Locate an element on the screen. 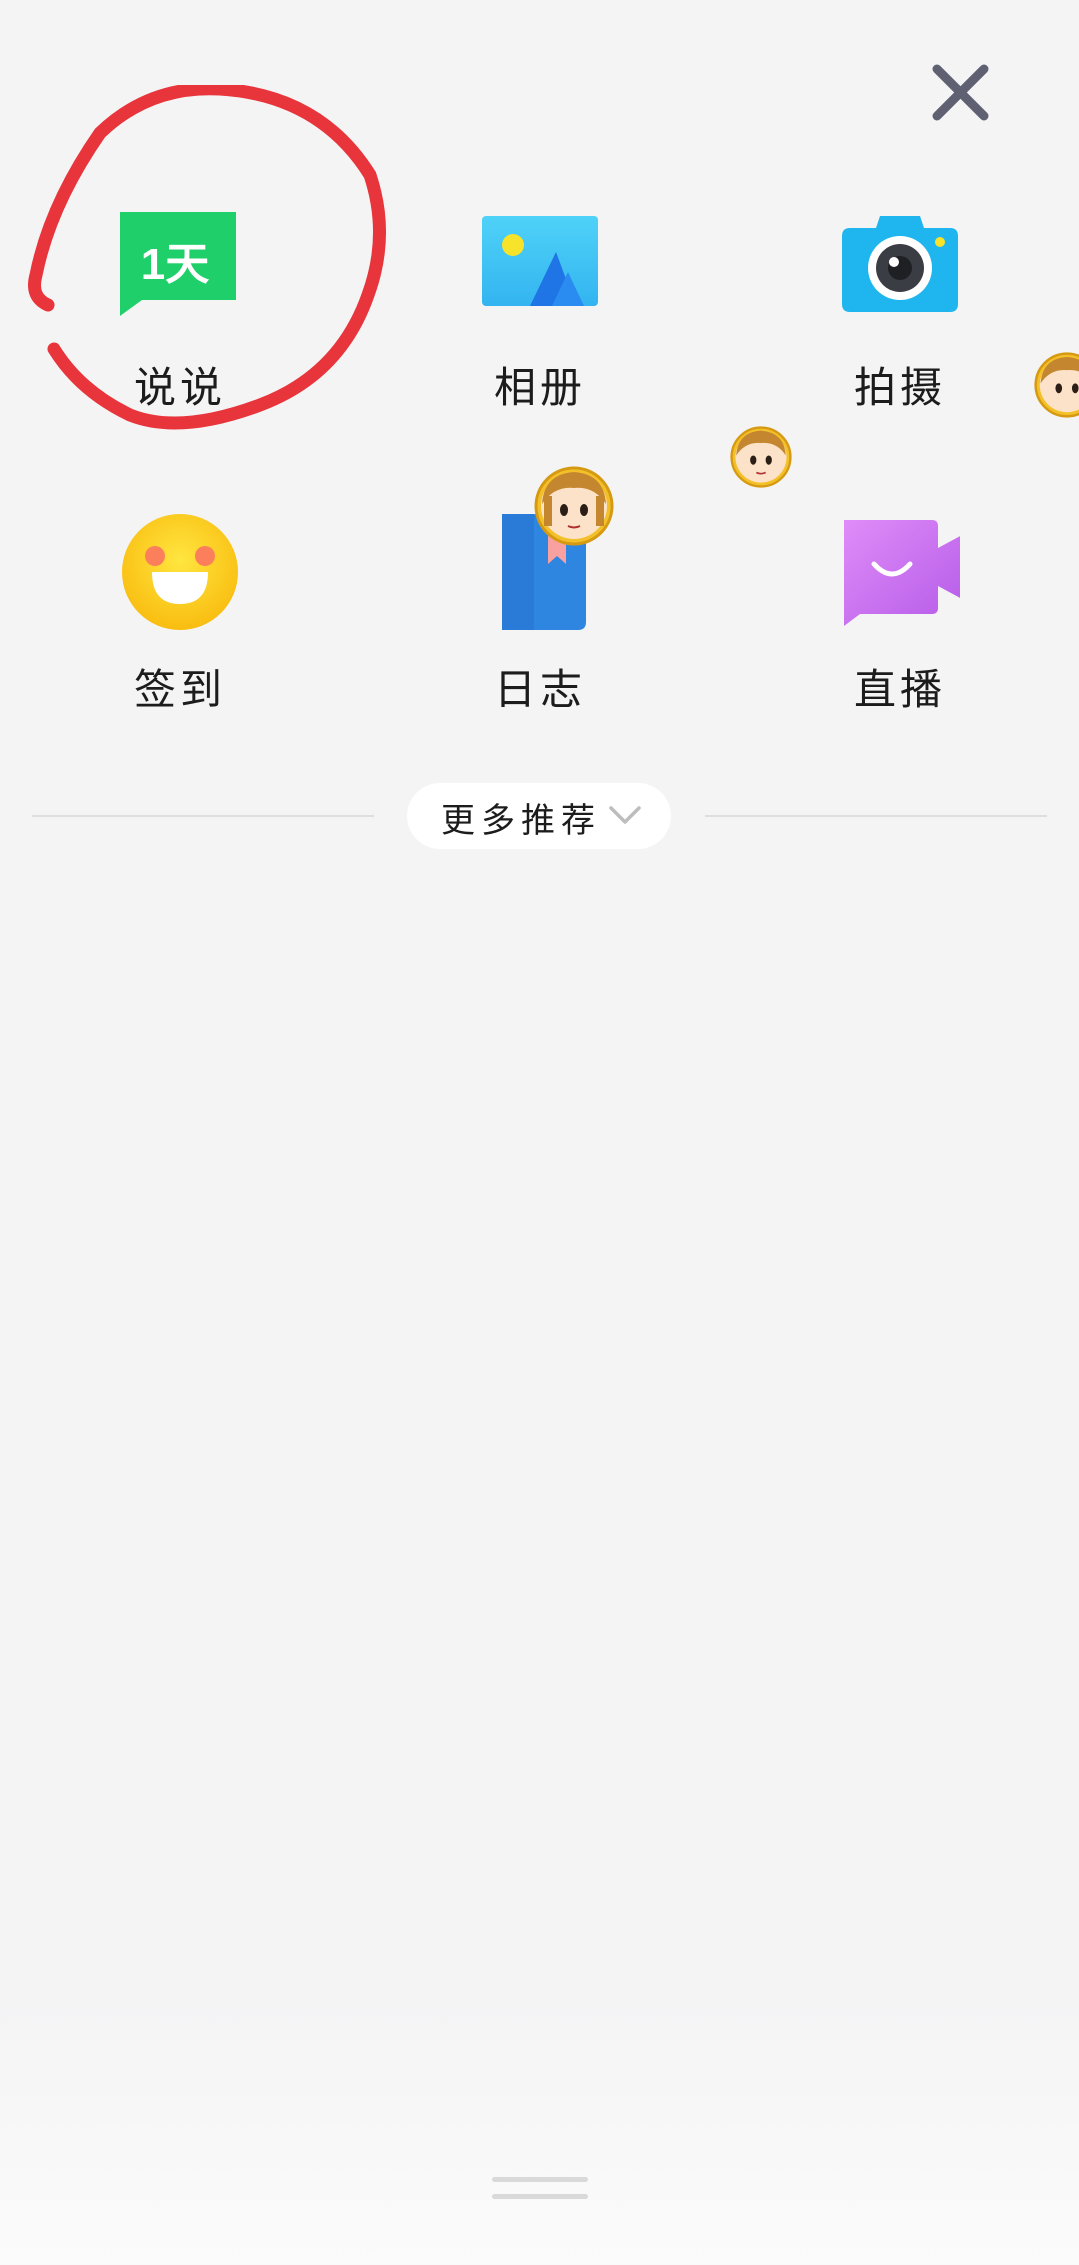 The image size is (1079, 2265). check-in-smiley-icon is located at coordinates (180, 574).